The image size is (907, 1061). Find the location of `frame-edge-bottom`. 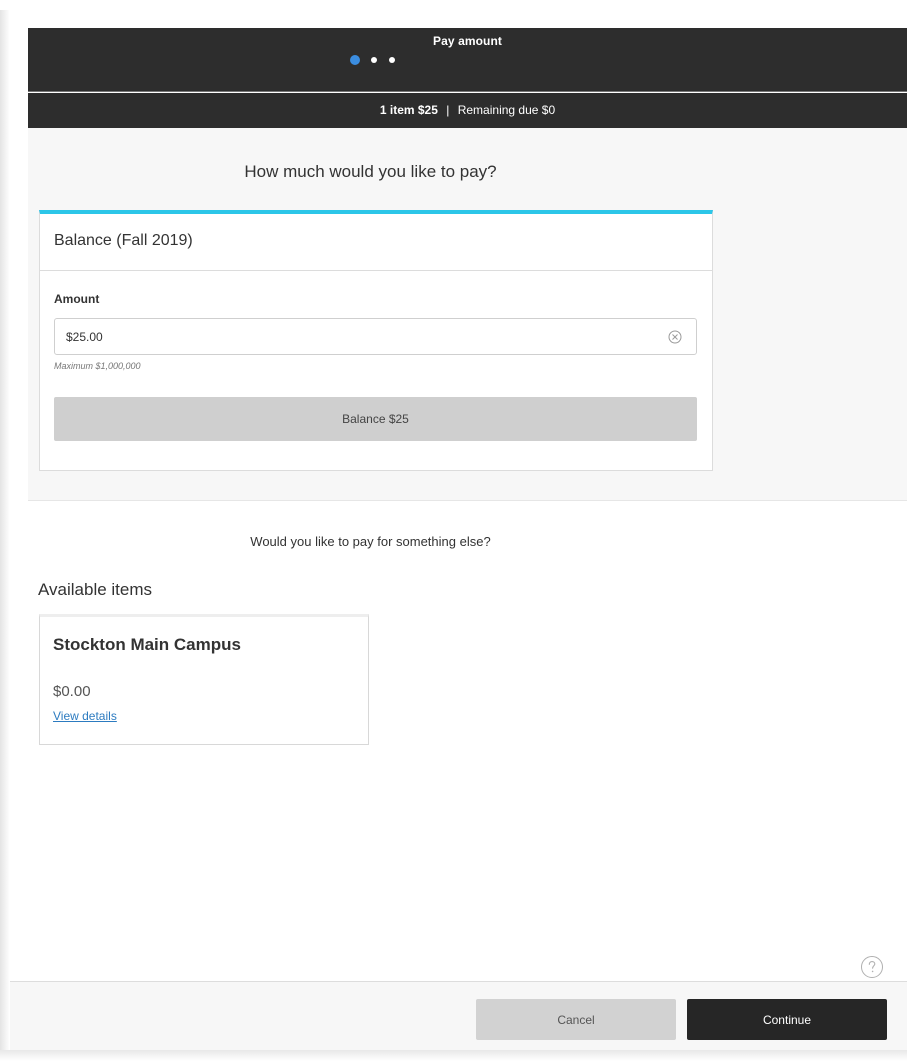

frame-edge-bottom is located at coordinates (453, 1055).